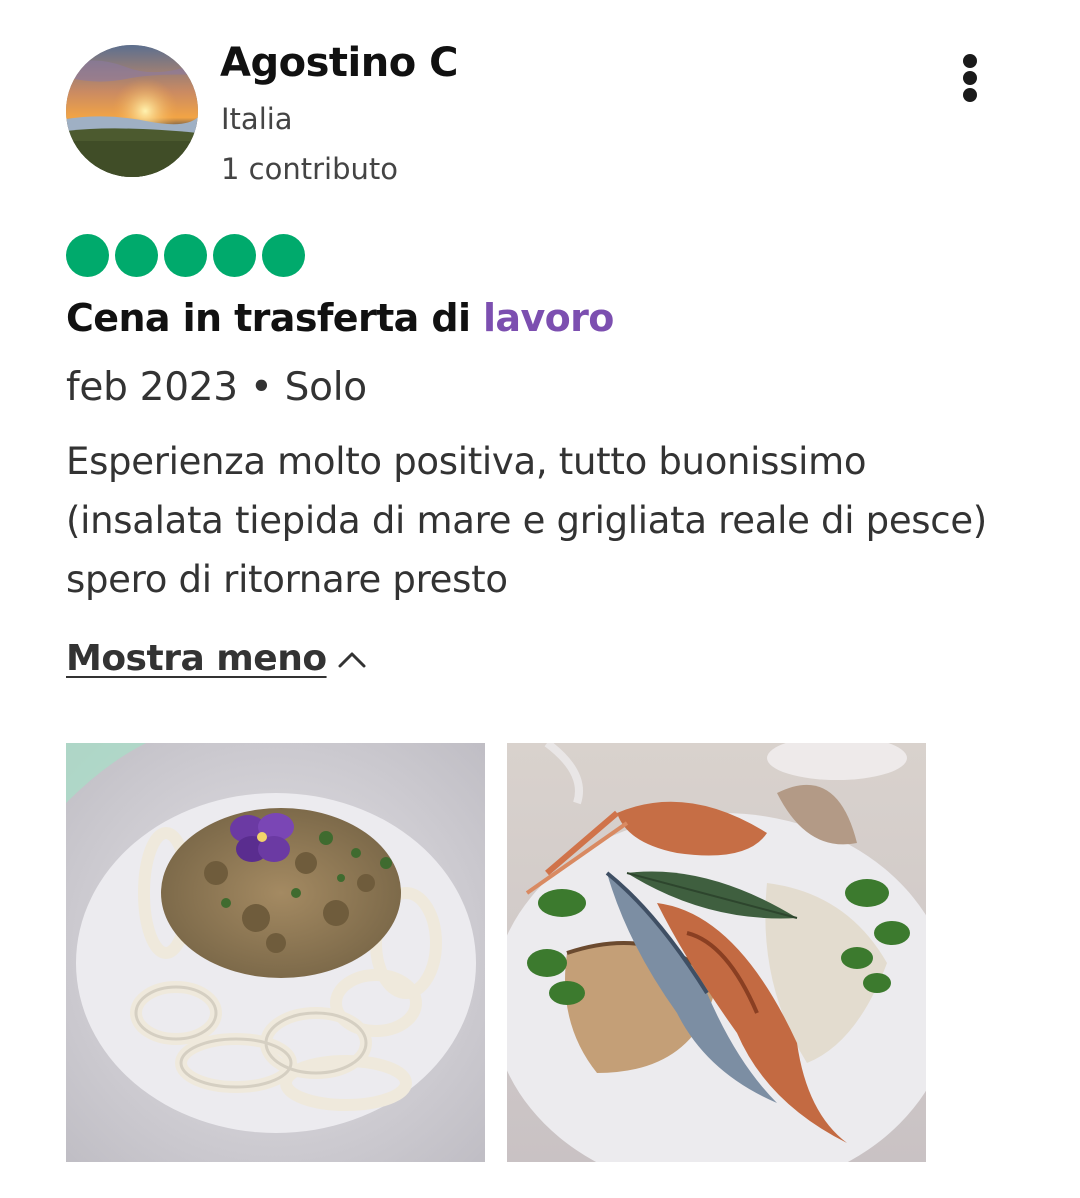 The image size is (1080, 1198). I want to click on show-less-button: Mostra meno, so click(216, 658).